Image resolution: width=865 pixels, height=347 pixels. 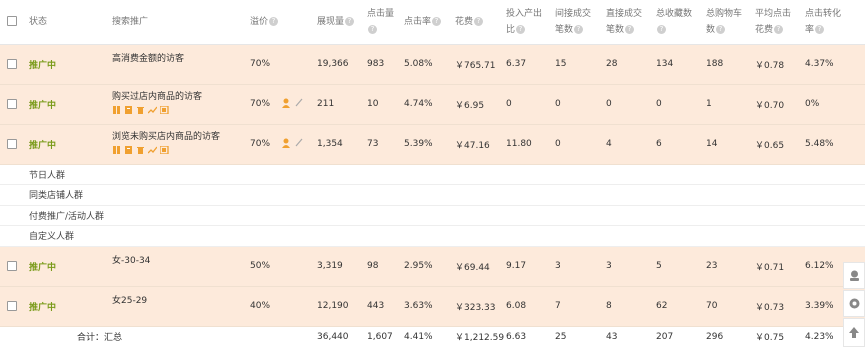 I want to click on col-fav: 总收藏数?, so click(x=679, y=22).